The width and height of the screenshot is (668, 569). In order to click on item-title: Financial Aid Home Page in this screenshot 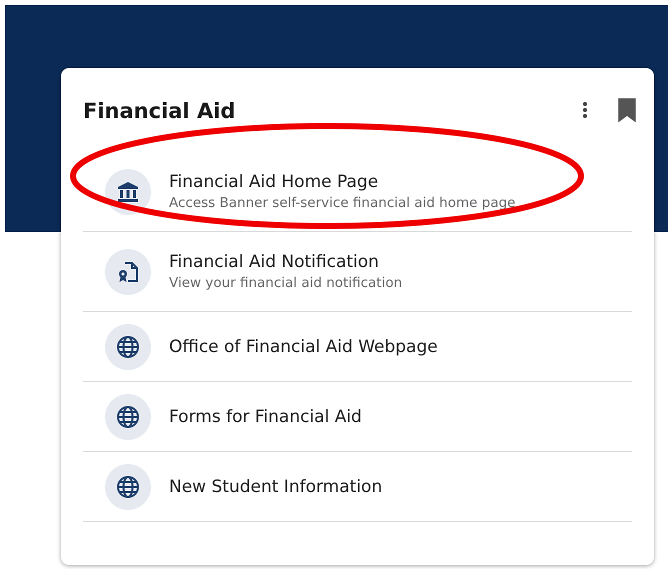, I will do `click(274, 182)`.